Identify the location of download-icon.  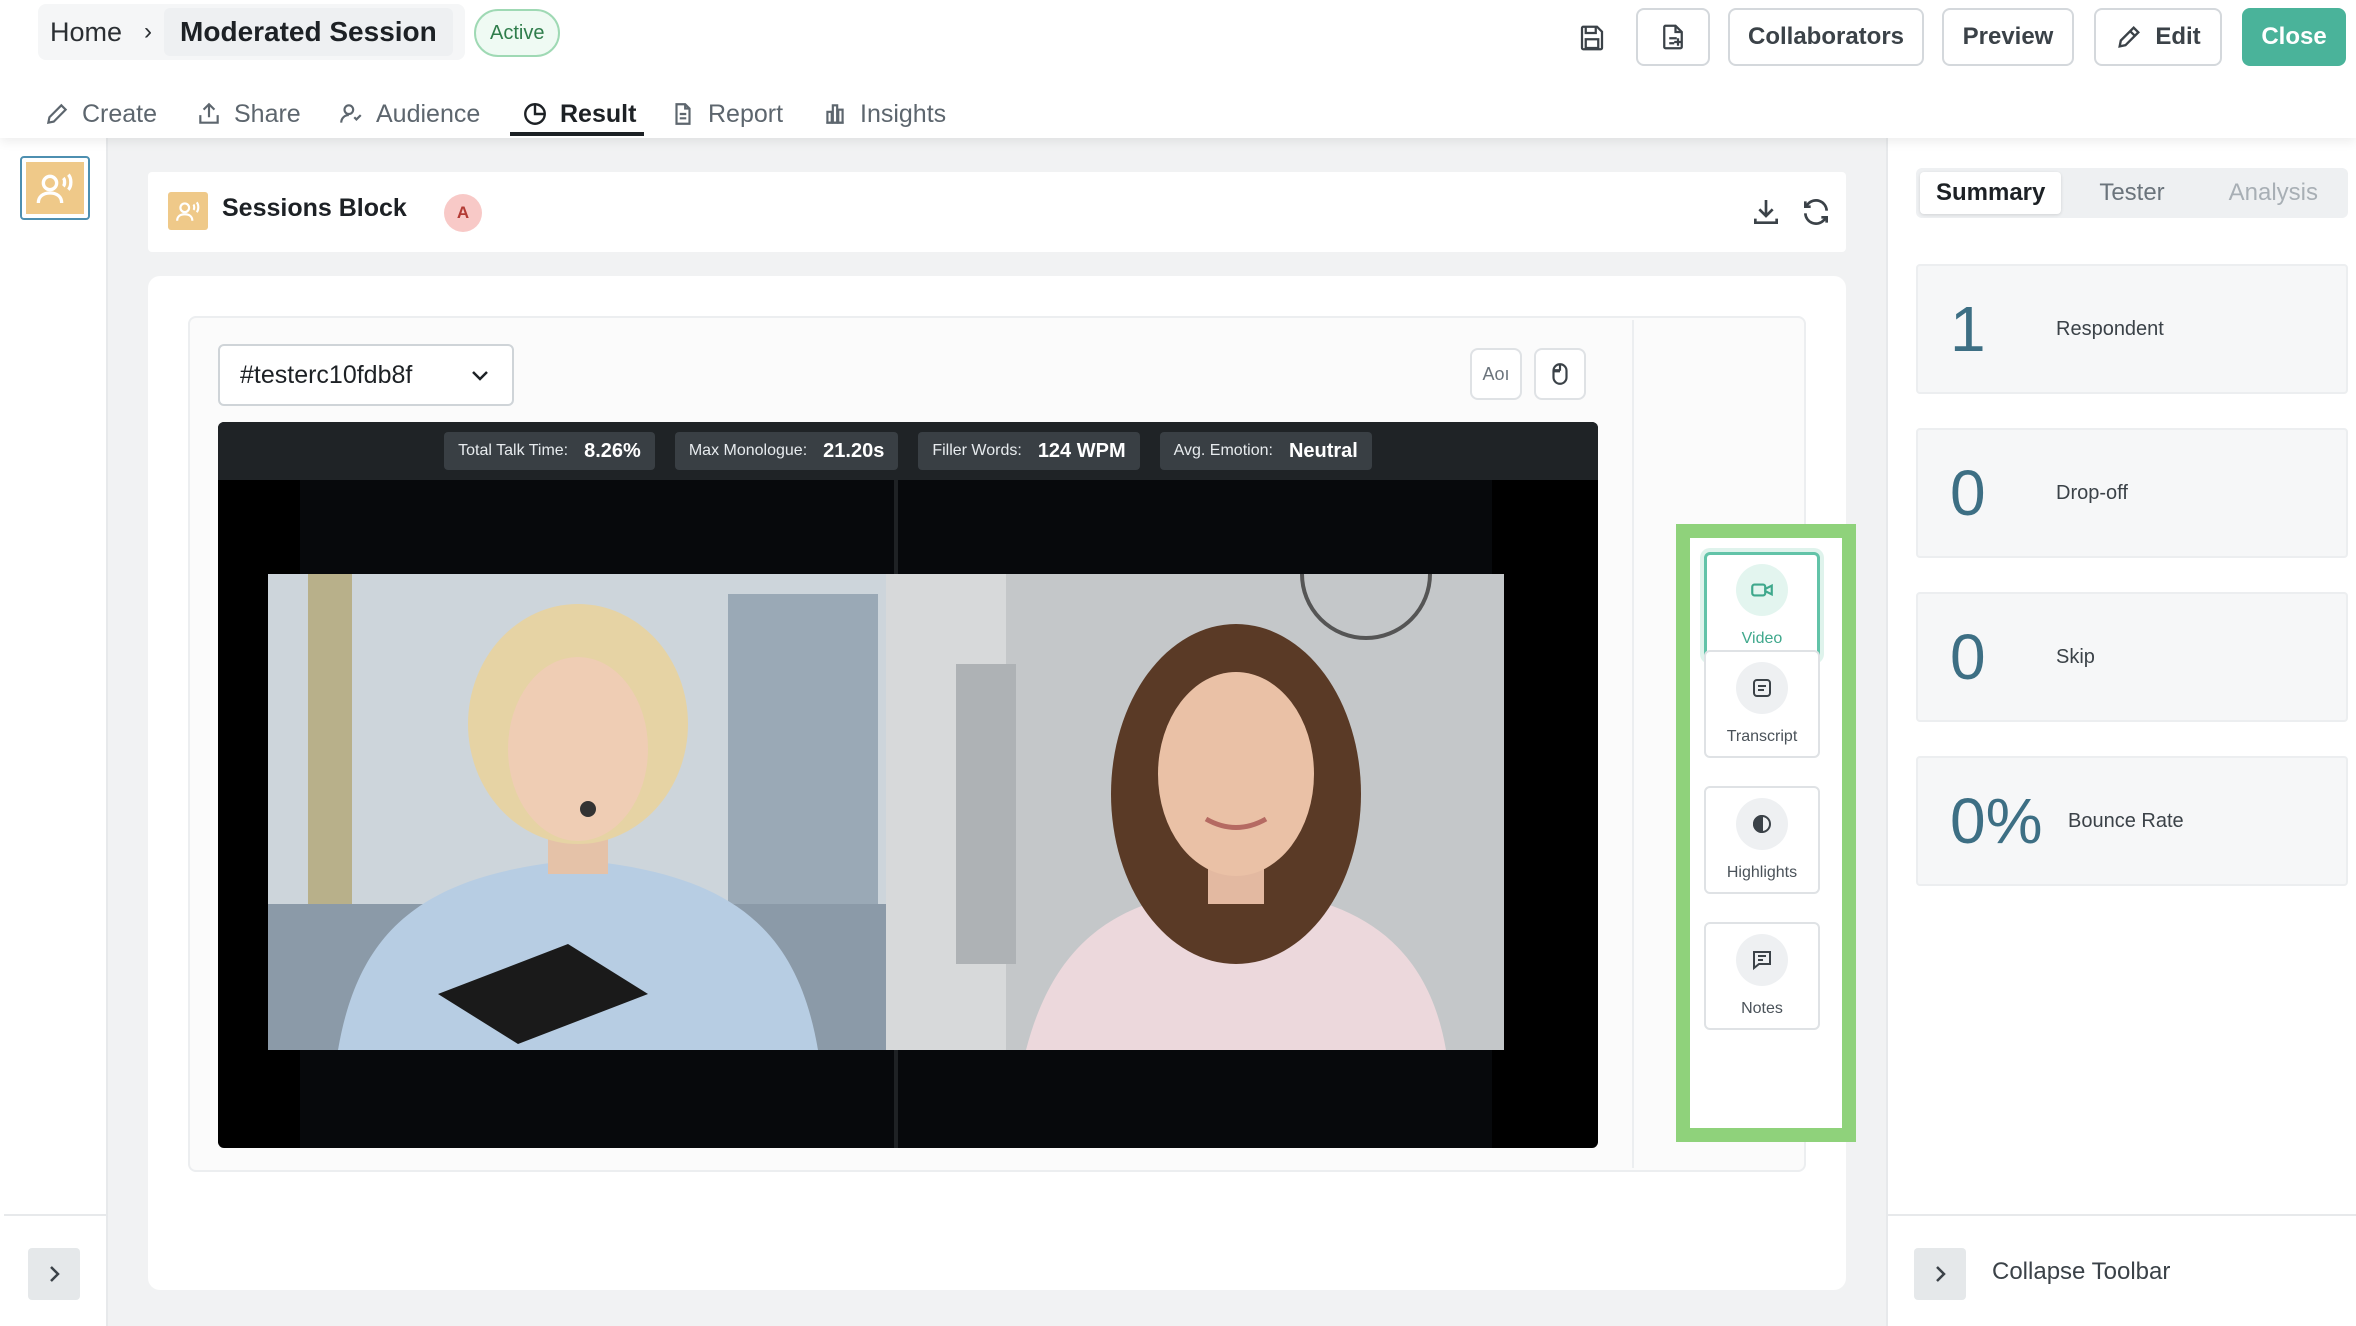
(1766, 212).